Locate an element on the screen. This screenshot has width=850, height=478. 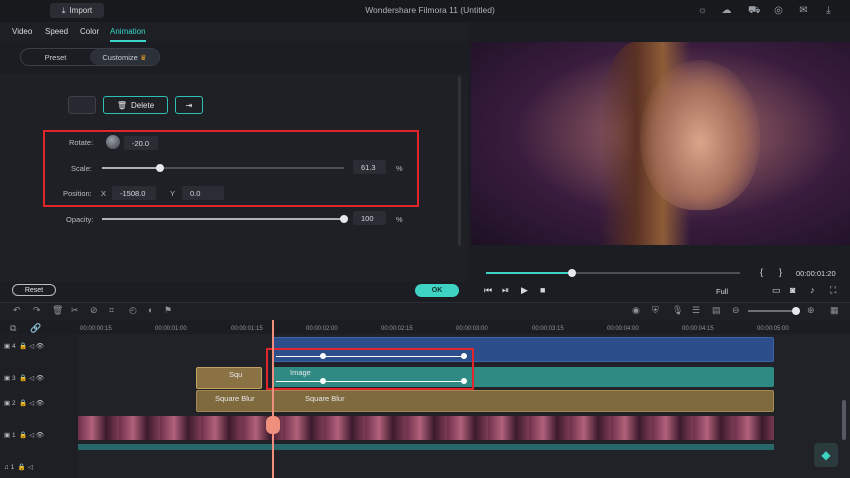
step-back-icon: ⏮ is located at coordinates (488, 290).